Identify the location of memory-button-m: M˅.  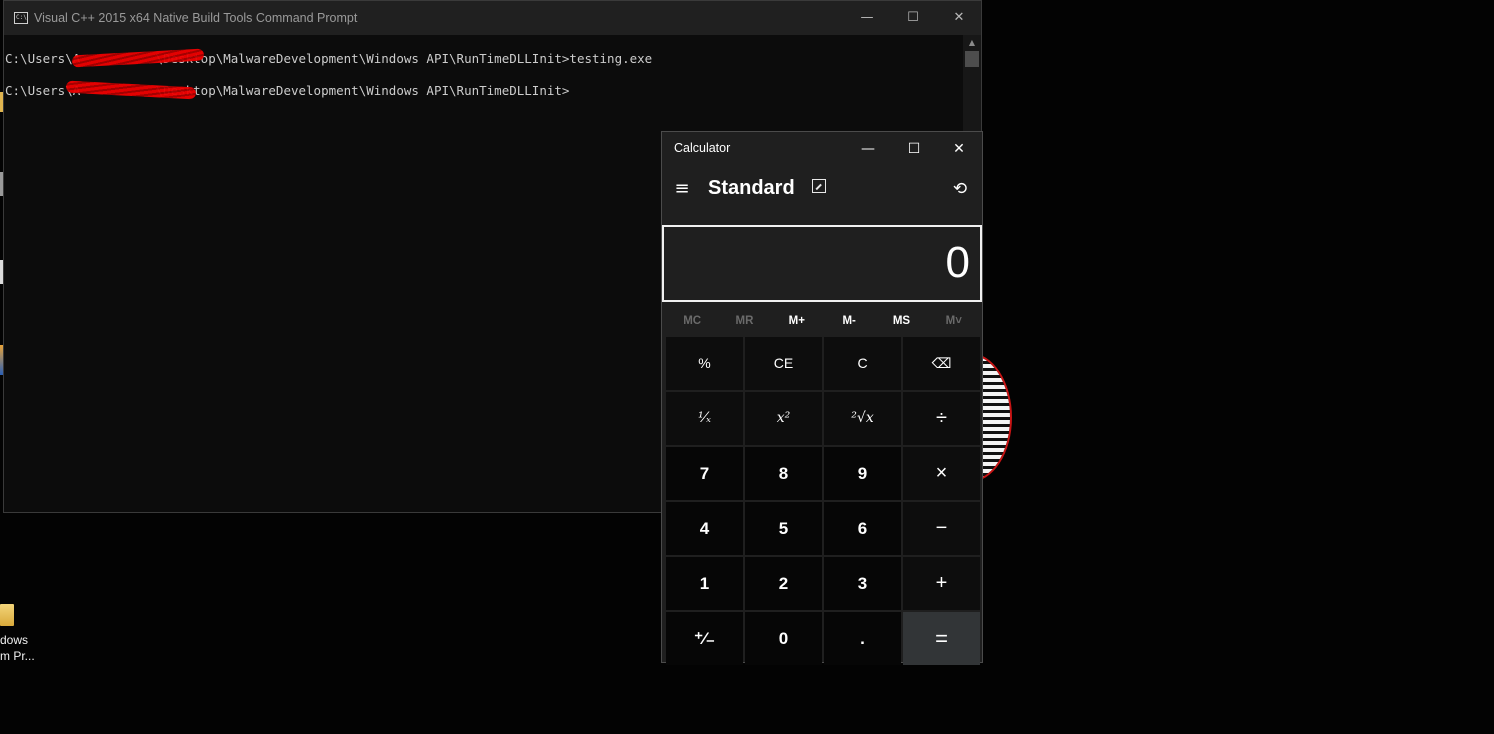
(953, 321).